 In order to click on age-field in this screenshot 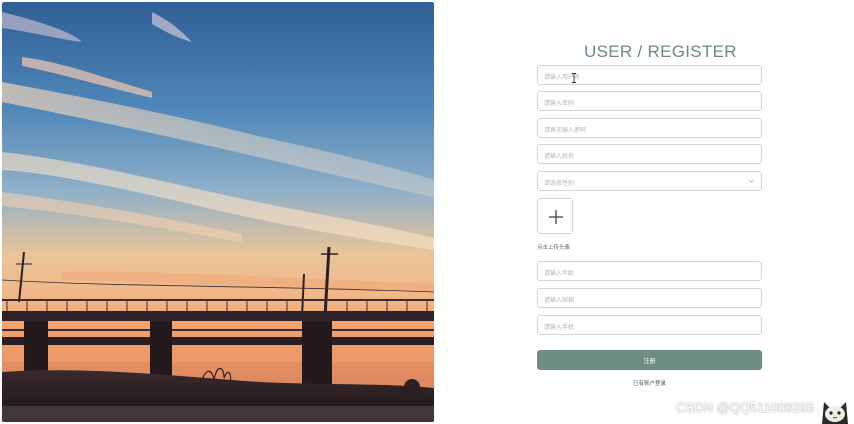, I will do `click(649, 272)`.